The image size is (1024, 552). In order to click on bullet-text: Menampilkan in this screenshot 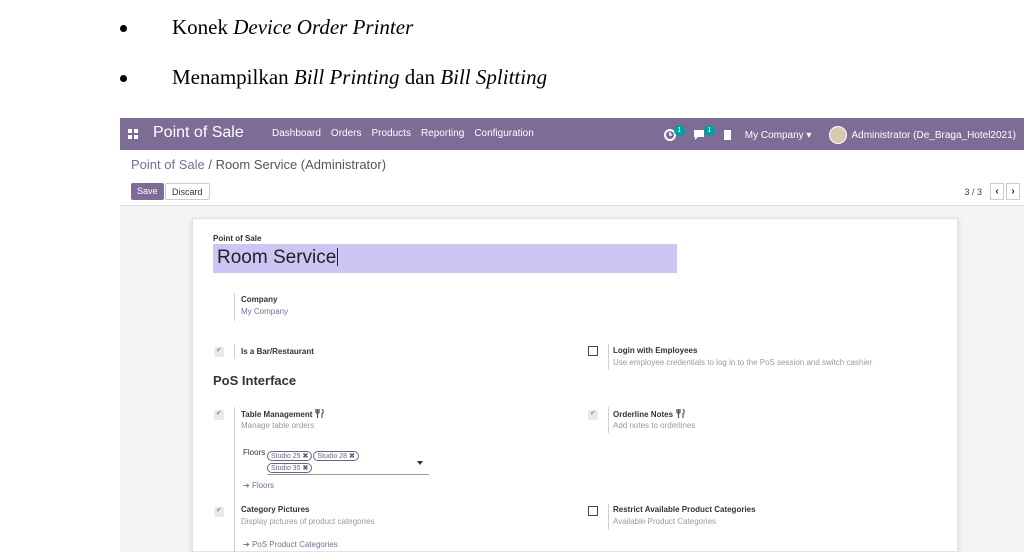, I will do `click(233, 77)`.